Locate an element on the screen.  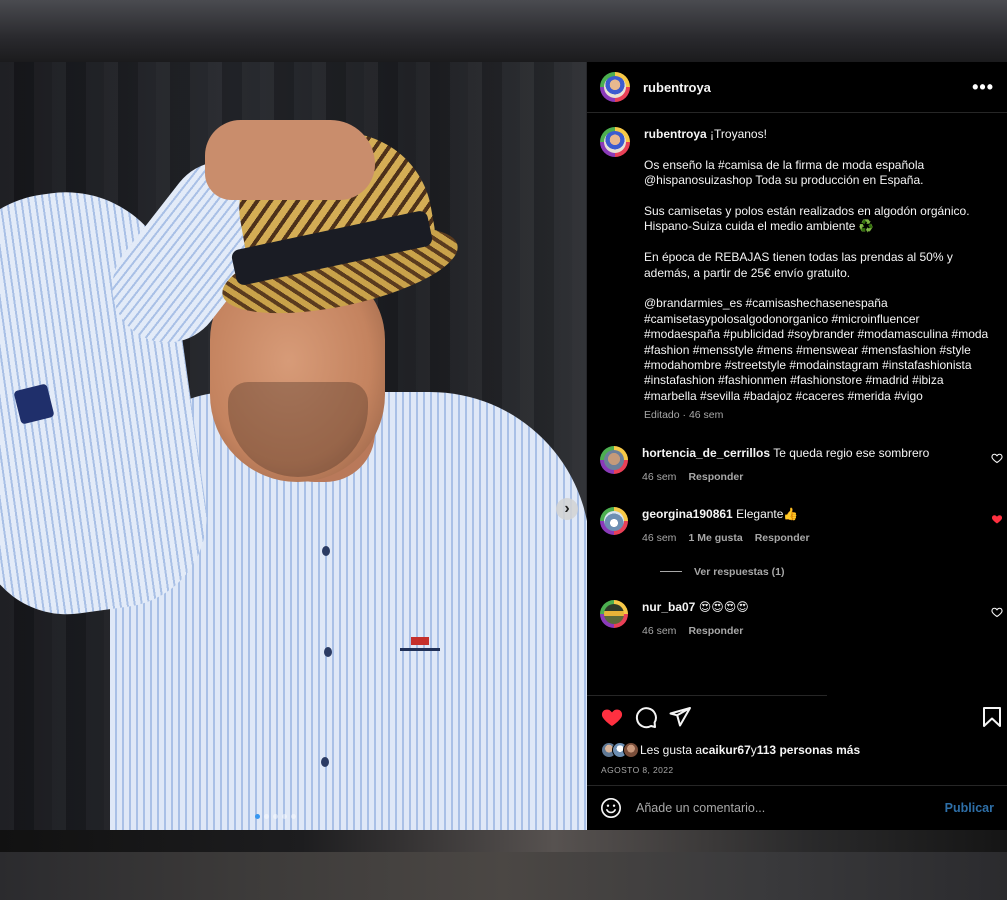
view-replies-label: Ver respuestas (1) is located at coordinates (739, 571).